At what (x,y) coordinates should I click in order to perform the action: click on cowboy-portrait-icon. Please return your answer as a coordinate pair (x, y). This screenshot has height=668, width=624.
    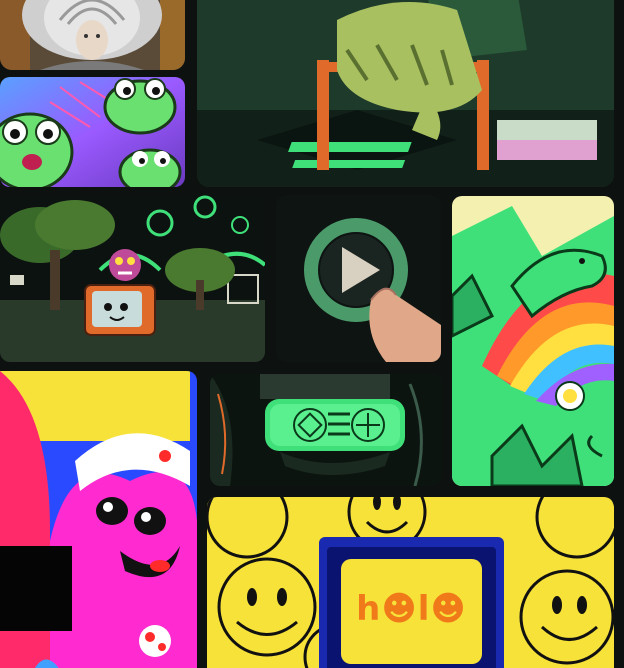
    Looking at the image, I should click on (92, 35).